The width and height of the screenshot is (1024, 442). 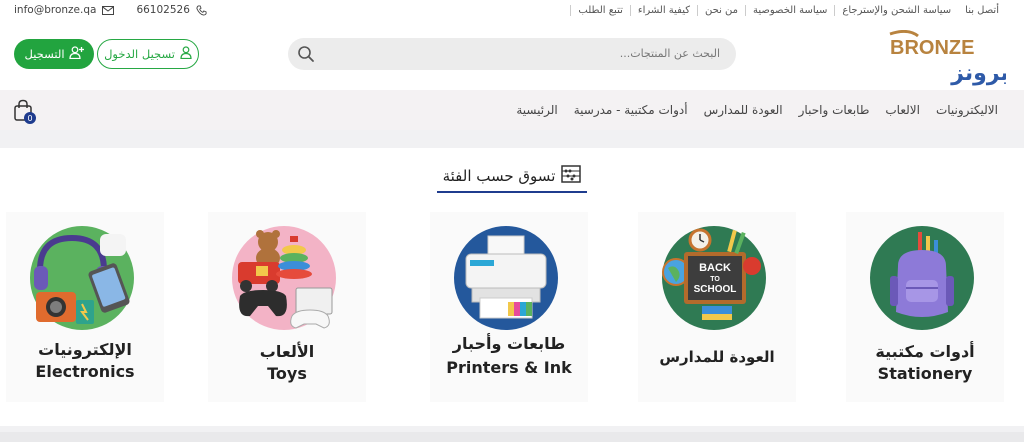 I want to click on envelope-icon, so click(x=108, y=10).